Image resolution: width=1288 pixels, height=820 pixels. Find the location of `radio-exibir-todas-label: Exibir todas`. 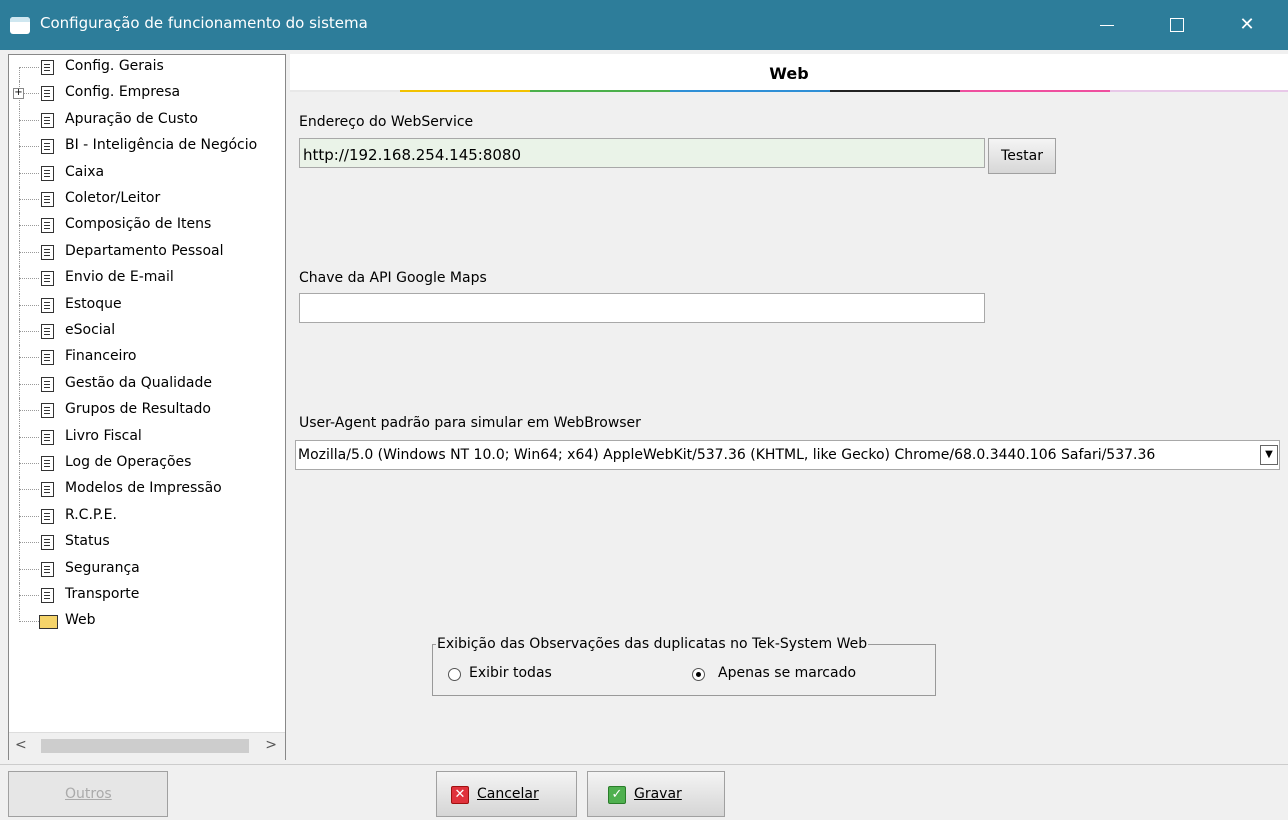

radio-exibir-todas-label: Exibir todas is located at coordinates (510, 673).